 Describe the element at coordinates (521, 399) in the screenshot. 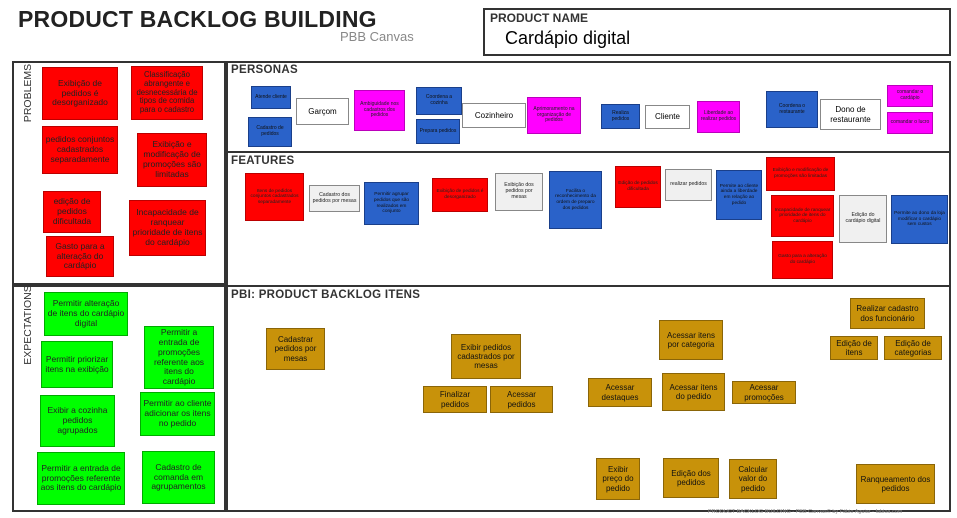

I see `pbi-note: Acessar pedidos` at that location.